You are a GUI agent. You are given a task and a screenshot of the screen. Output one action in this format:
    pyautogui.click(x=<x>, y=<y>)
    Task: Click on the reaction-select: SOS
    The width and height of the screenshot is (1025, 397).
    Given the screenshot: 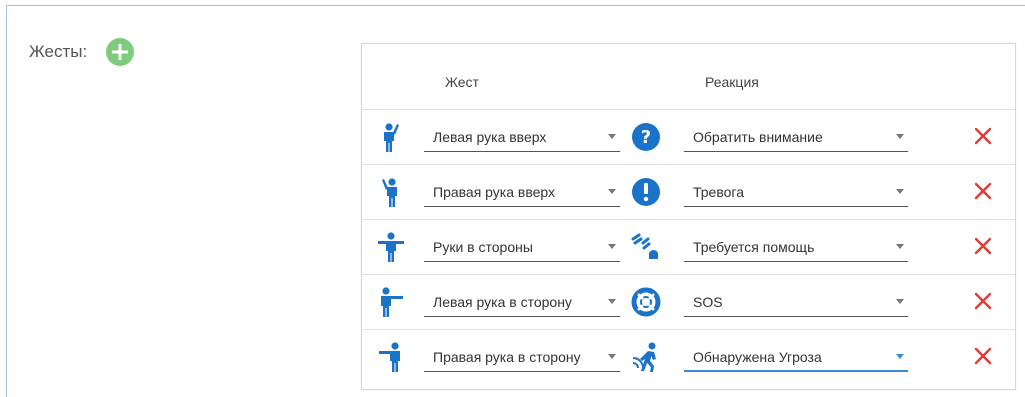 What is the action you would take?
    pyautogui.click(x=796, y=301)
    